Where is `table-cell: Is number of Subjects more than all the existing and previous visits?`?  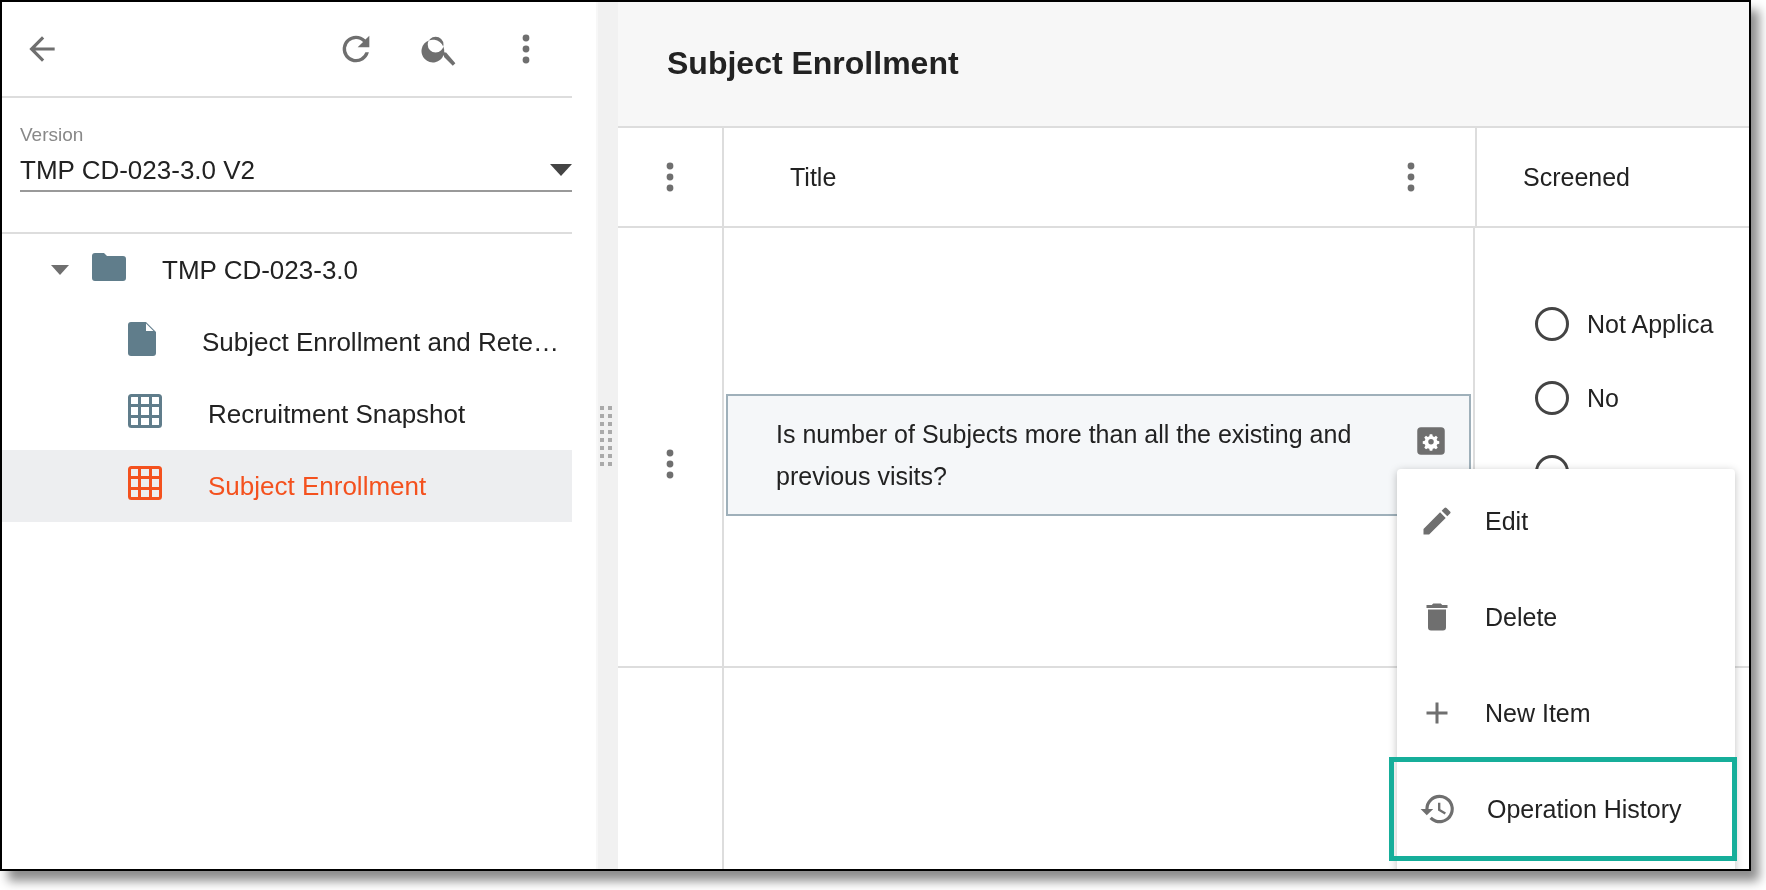
table-cell: Is number of Subjects more than all the existing and previous visits? is located at coordinates (1098, 455).